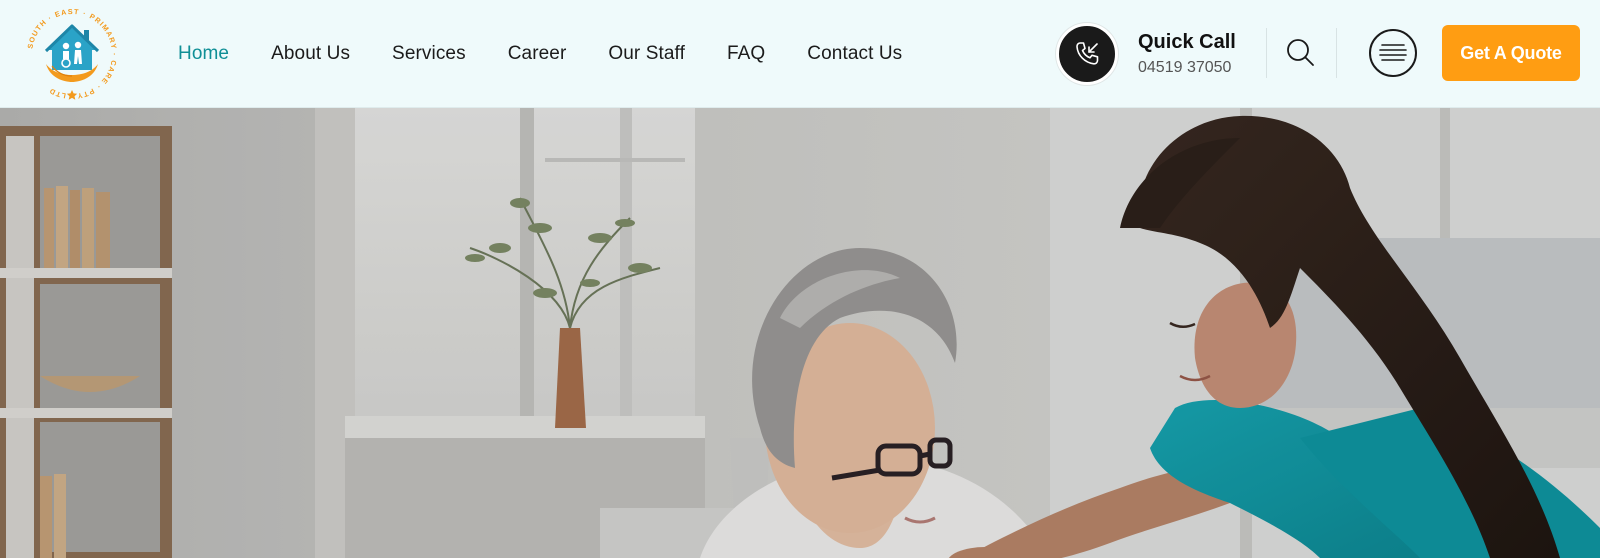  I want to click on nav-home: Home, so click(203, 54).